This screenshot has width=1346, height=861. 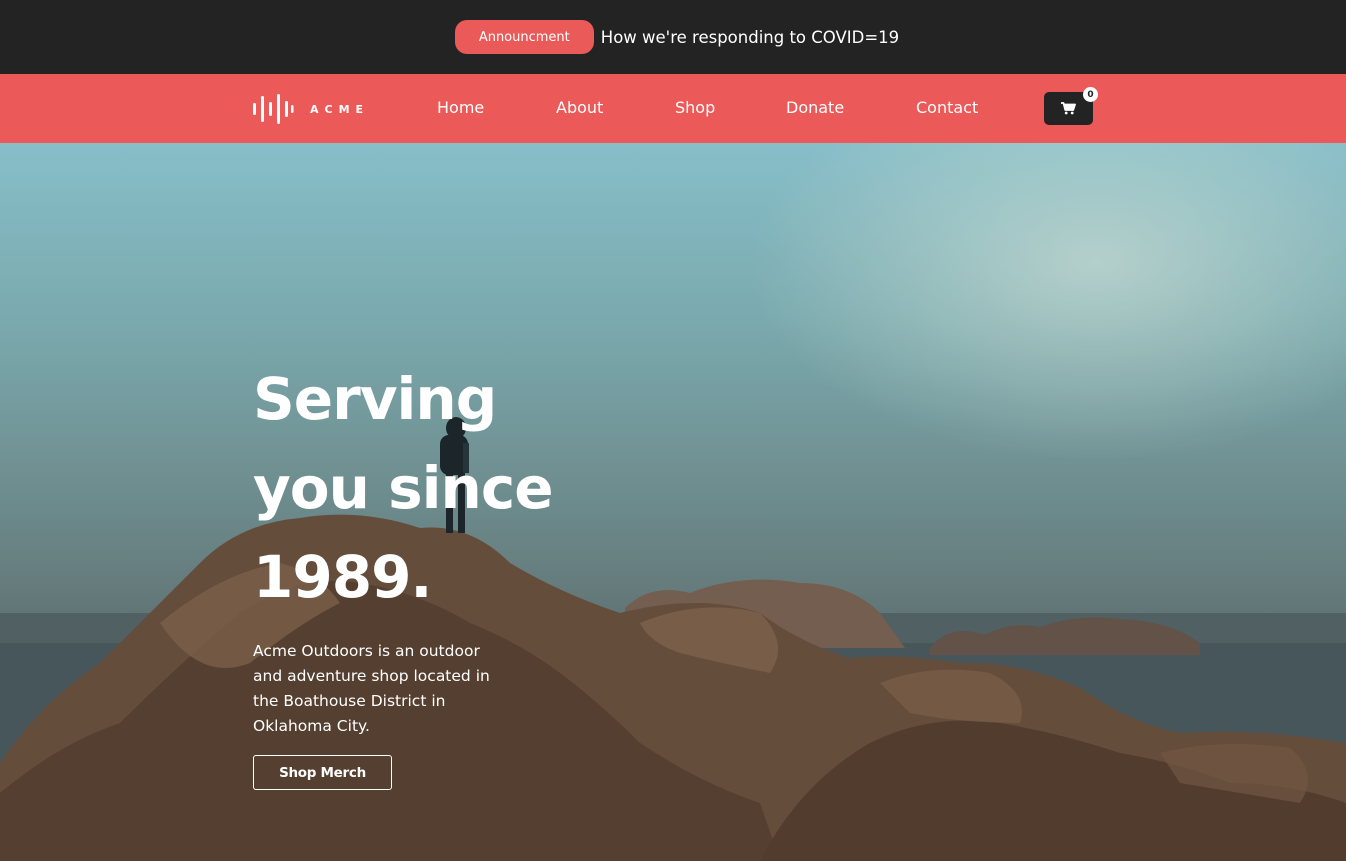 What do you see at coordinates (579, 107) in the screenshot?
I see `nav-link-about: About` at bounding box center [579, 107].